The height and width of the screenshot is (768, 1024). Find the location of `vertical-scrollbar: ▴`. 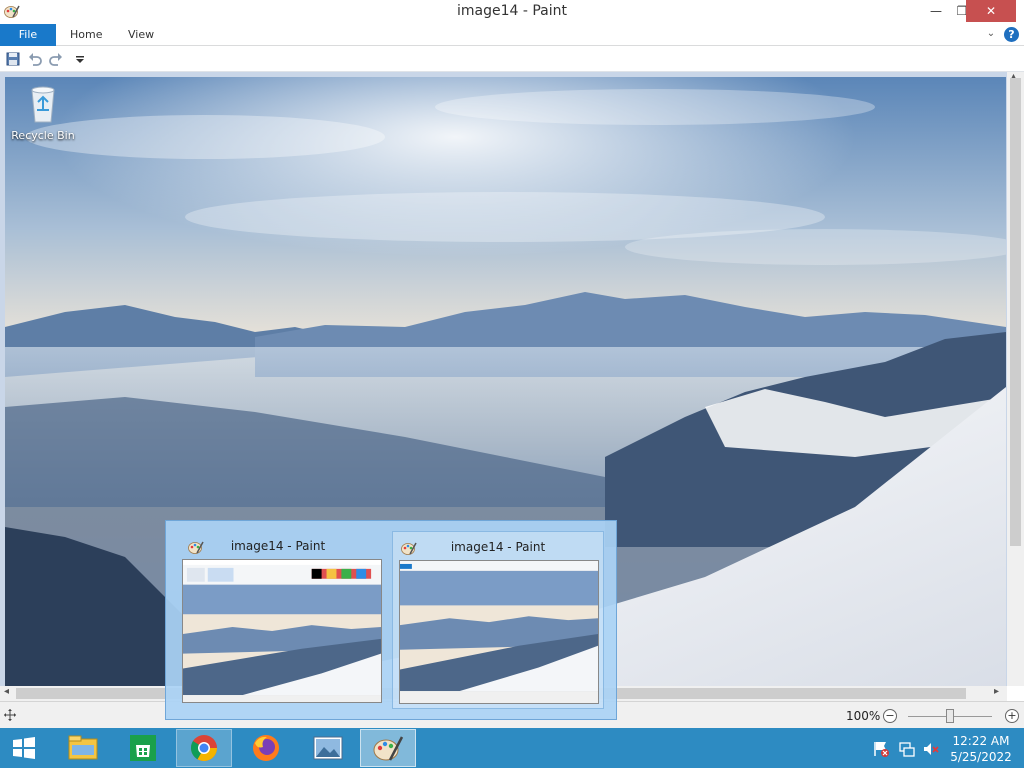

vertical-scrollbar: ▴ is located at coordinates (1015, 378).